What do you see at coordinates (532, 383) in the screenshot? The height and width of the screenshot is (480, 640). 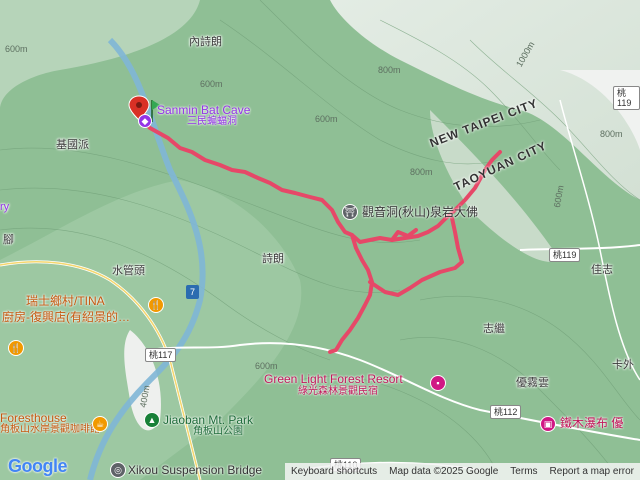 I see `place-youwuyun: 優霧雲` at bounding box center [532, 383].